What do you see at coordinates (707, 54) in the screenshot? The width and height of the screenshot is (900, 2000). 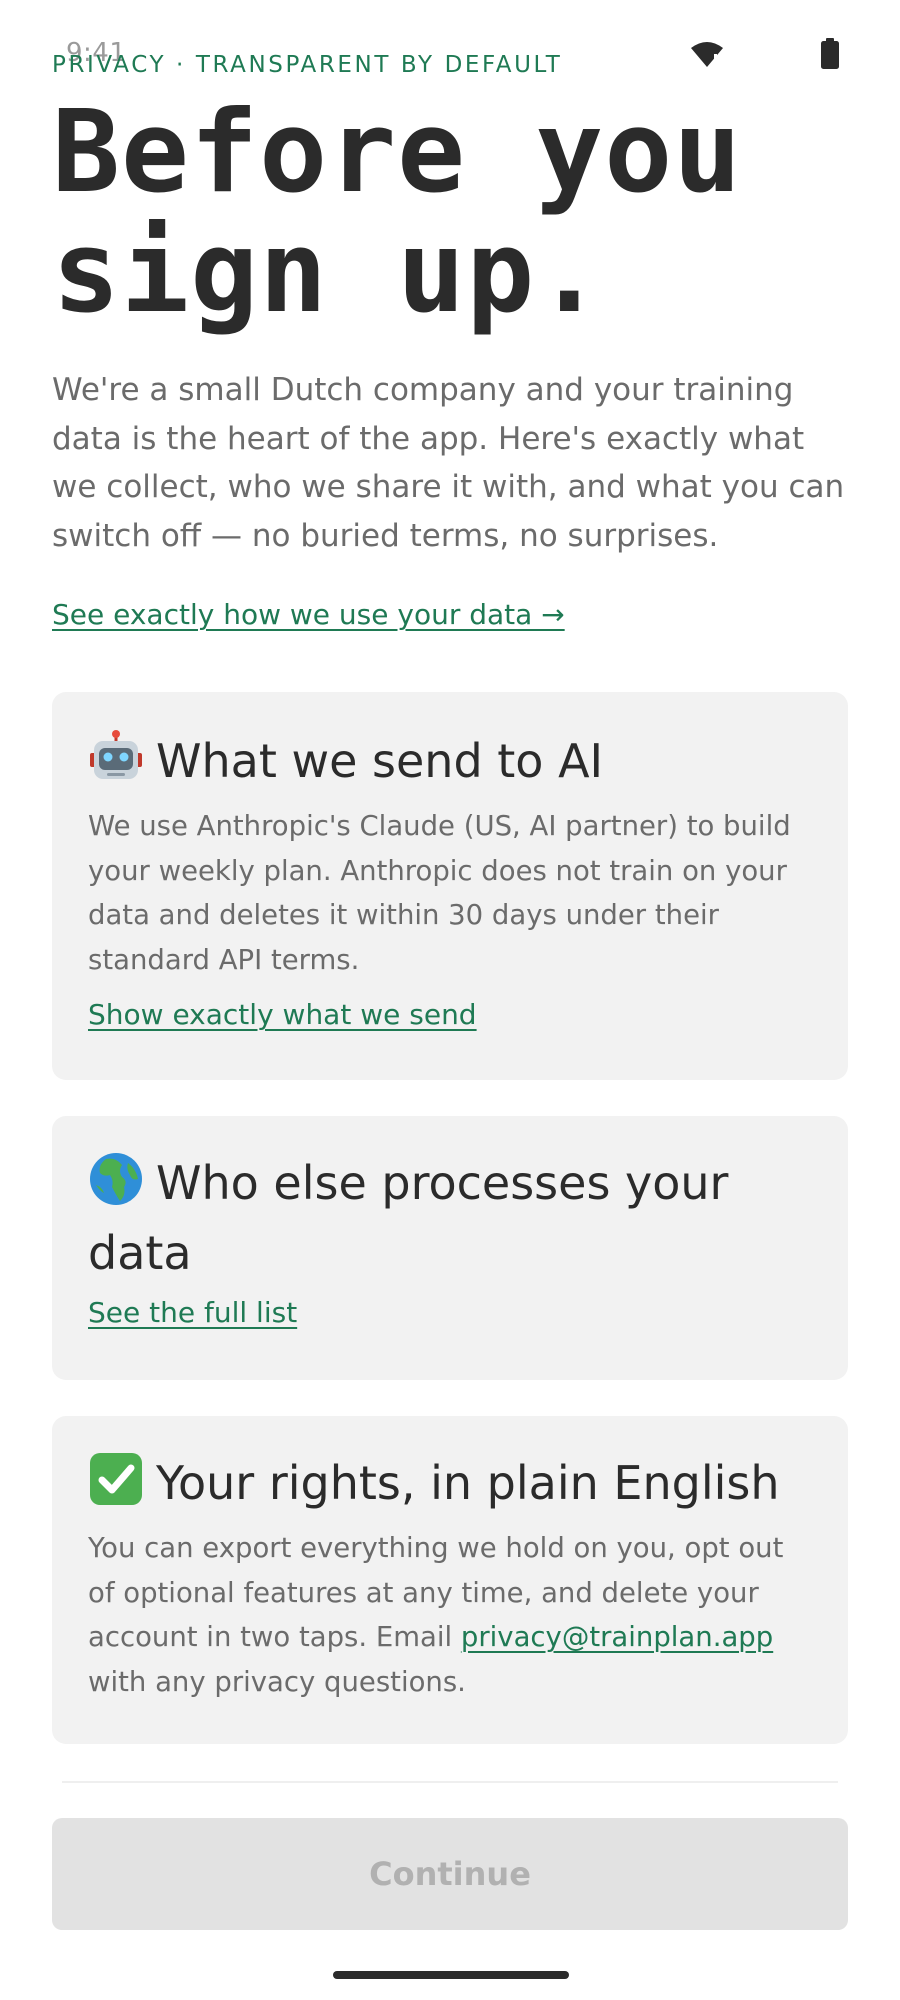 I see `wifi-icon` at bounding box center [707, 54].